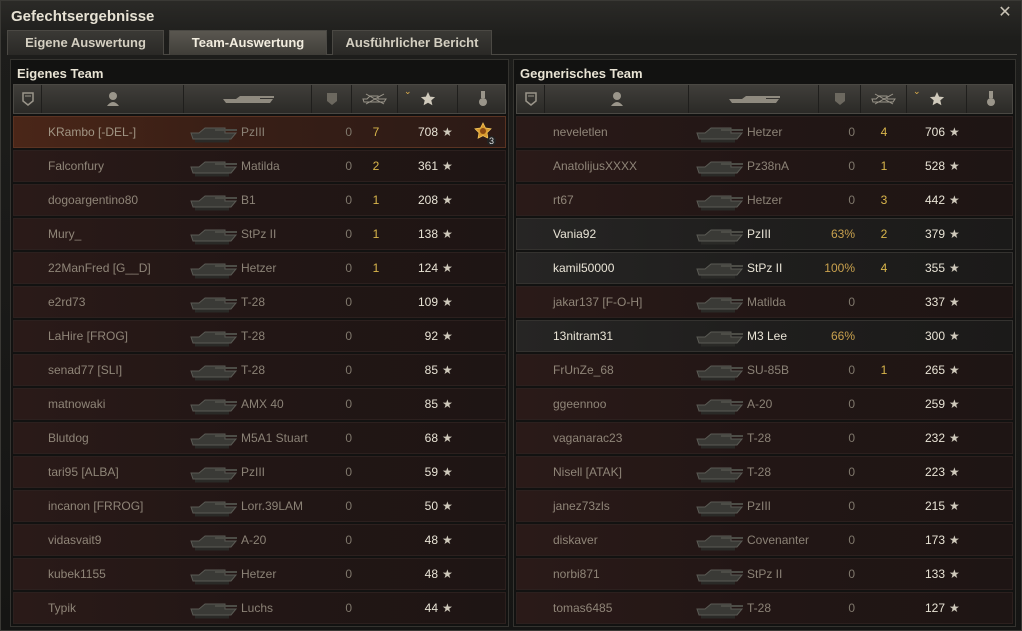  I want to click on tab-eigene-auswertung: Eigene Auswertung, so click(85, 42).